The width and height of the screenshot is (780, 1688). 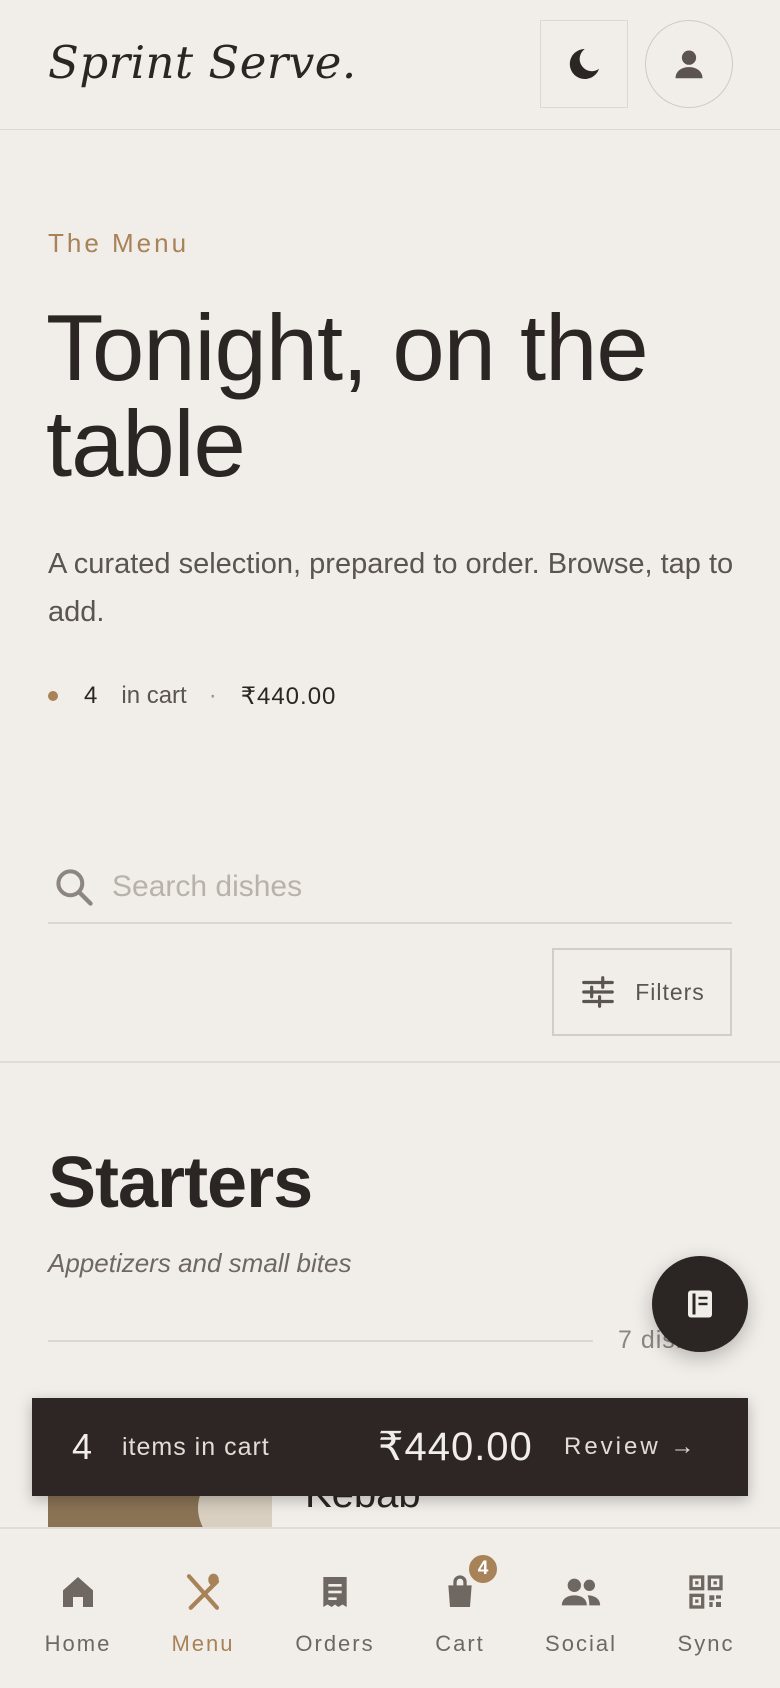 What do you see at coordinates (74, 887) in the screenshot?
I see `search-icon` at bounding box center [74, 887].